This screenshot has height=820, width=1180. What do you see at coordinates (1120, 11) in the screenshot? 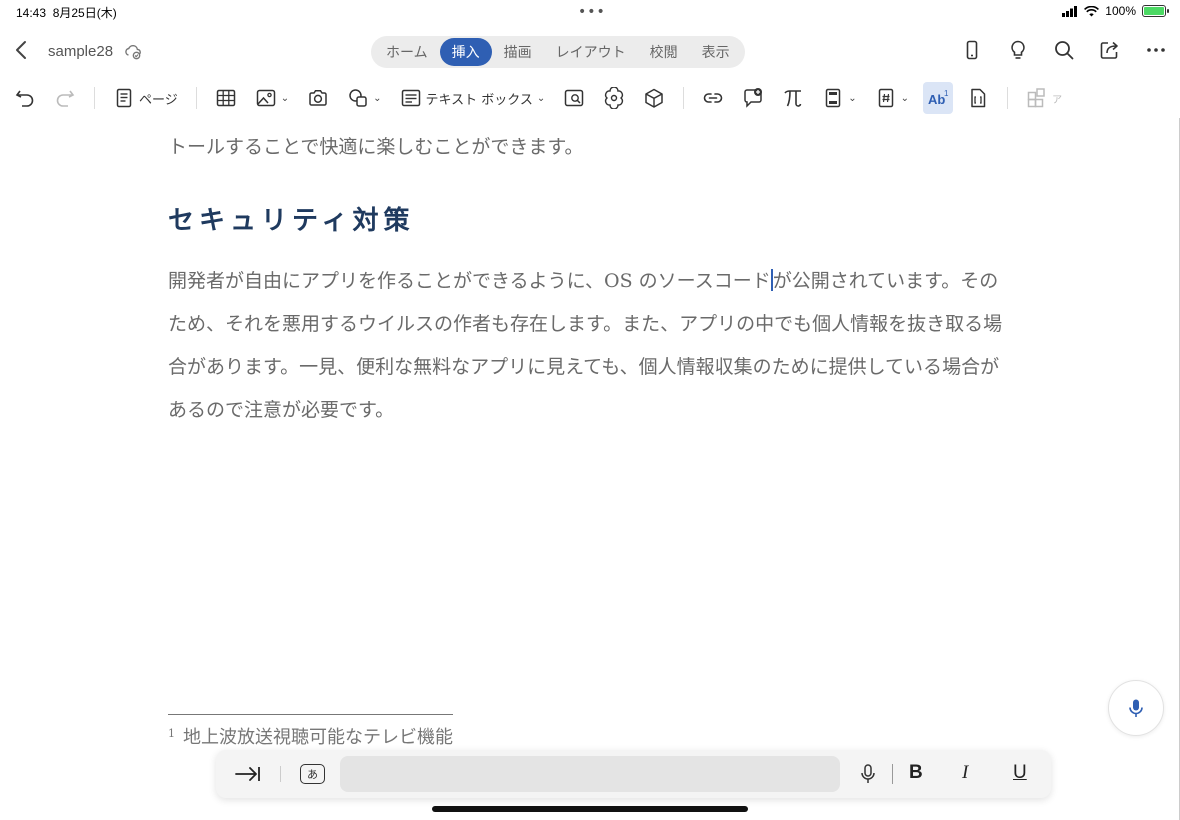
I see `battery-percent: 100%` at bounding box center [1120, 11].